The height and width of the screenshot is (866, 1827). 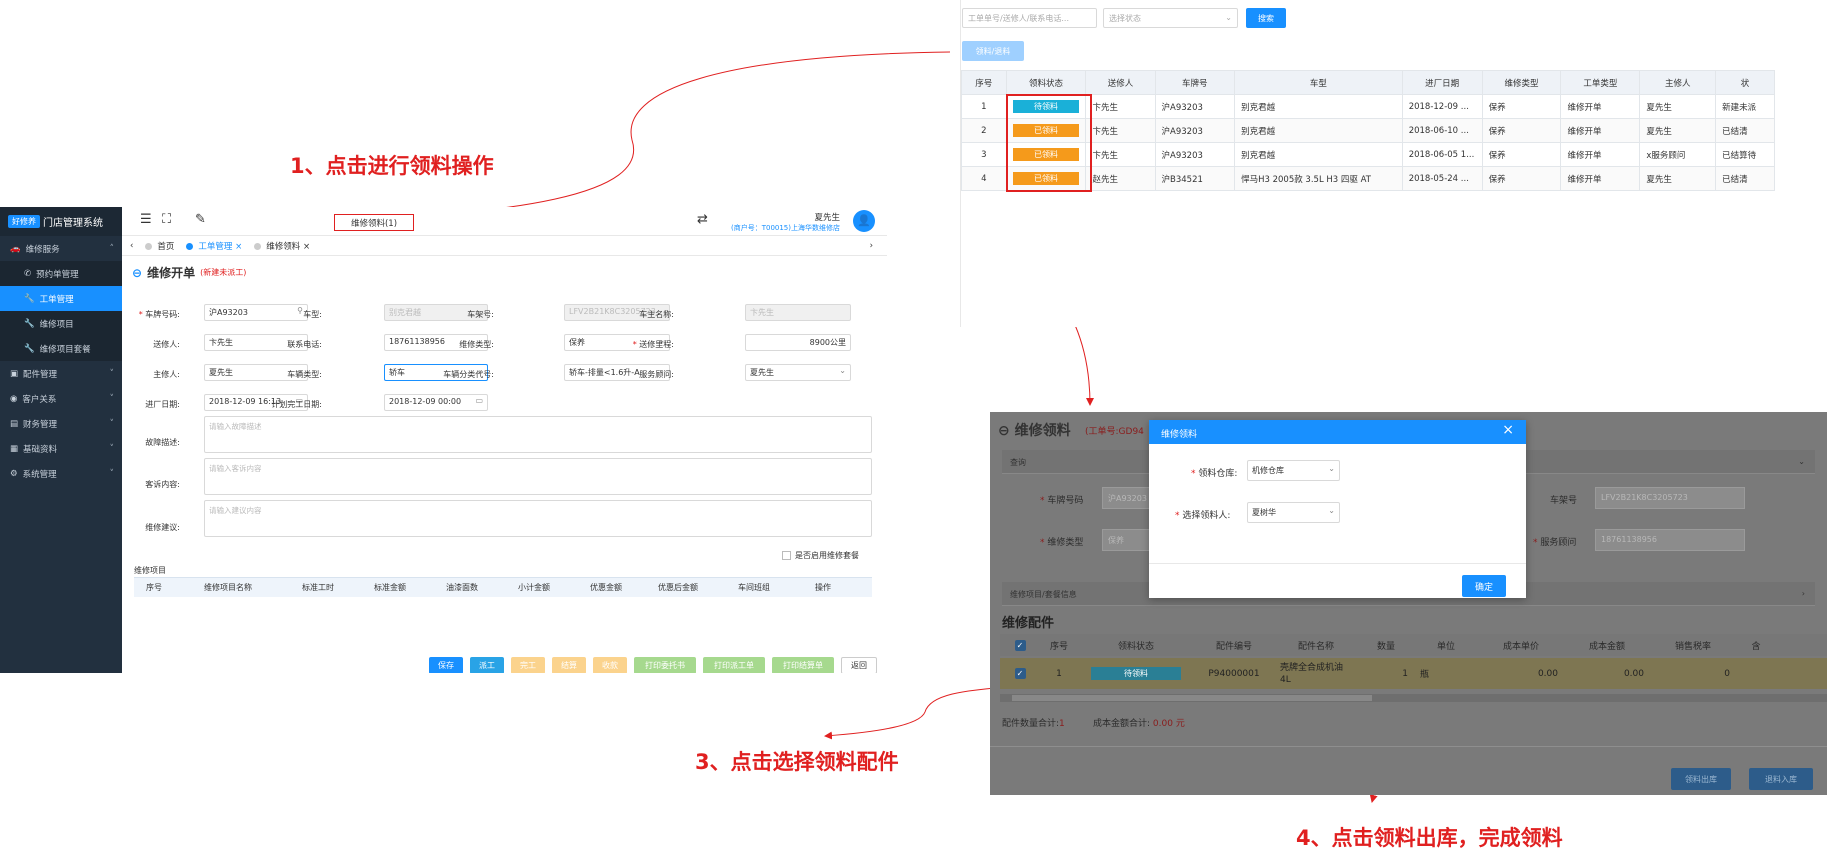 I want to click on col-header: 车间班组, so click(x=754, y=587).